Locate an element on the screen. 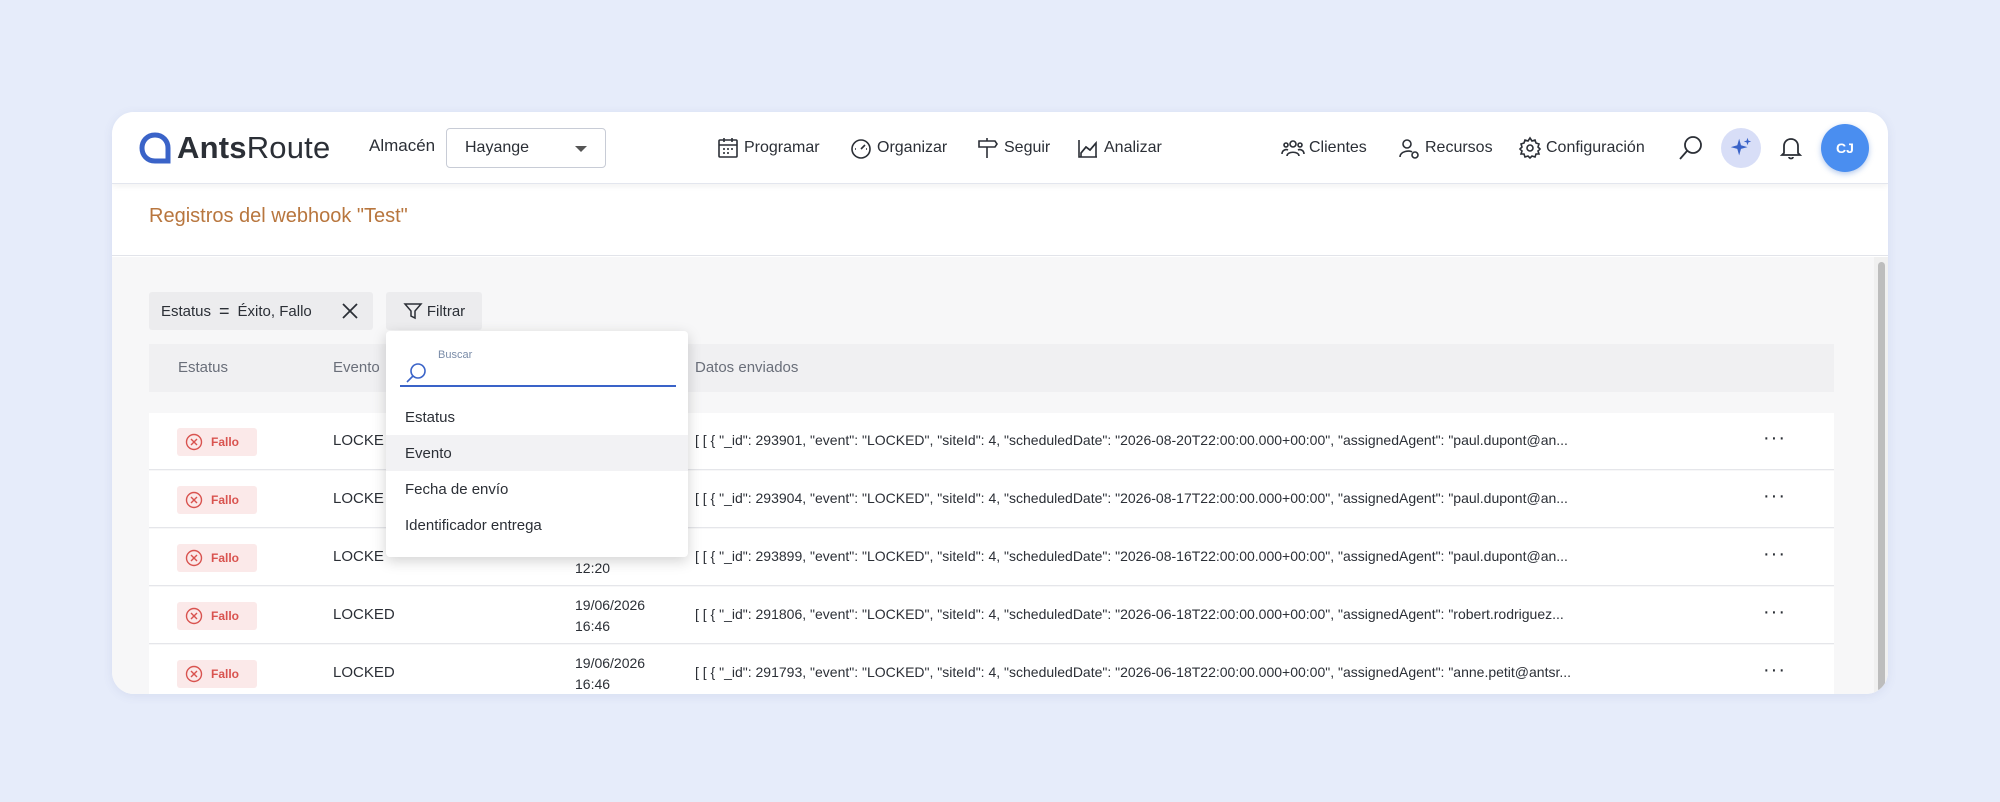 Image resolution: width=2000 pixels, height=802 pixels. page-title: Registros del webhook "Test" is located at coordinates (278, 216).